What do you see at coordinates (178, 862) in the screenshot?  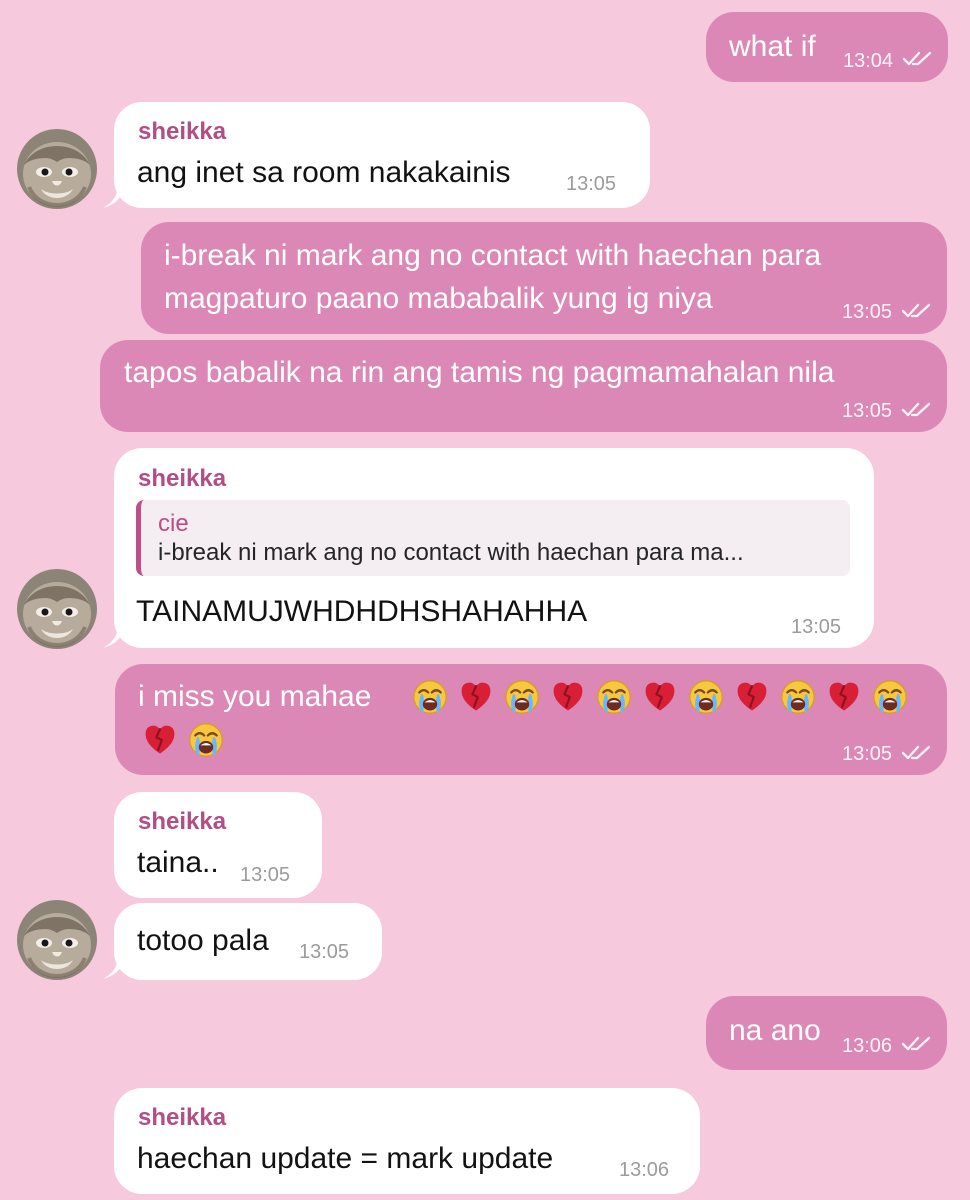 I see `message-text: taina..` at bounding box center [178, 862].